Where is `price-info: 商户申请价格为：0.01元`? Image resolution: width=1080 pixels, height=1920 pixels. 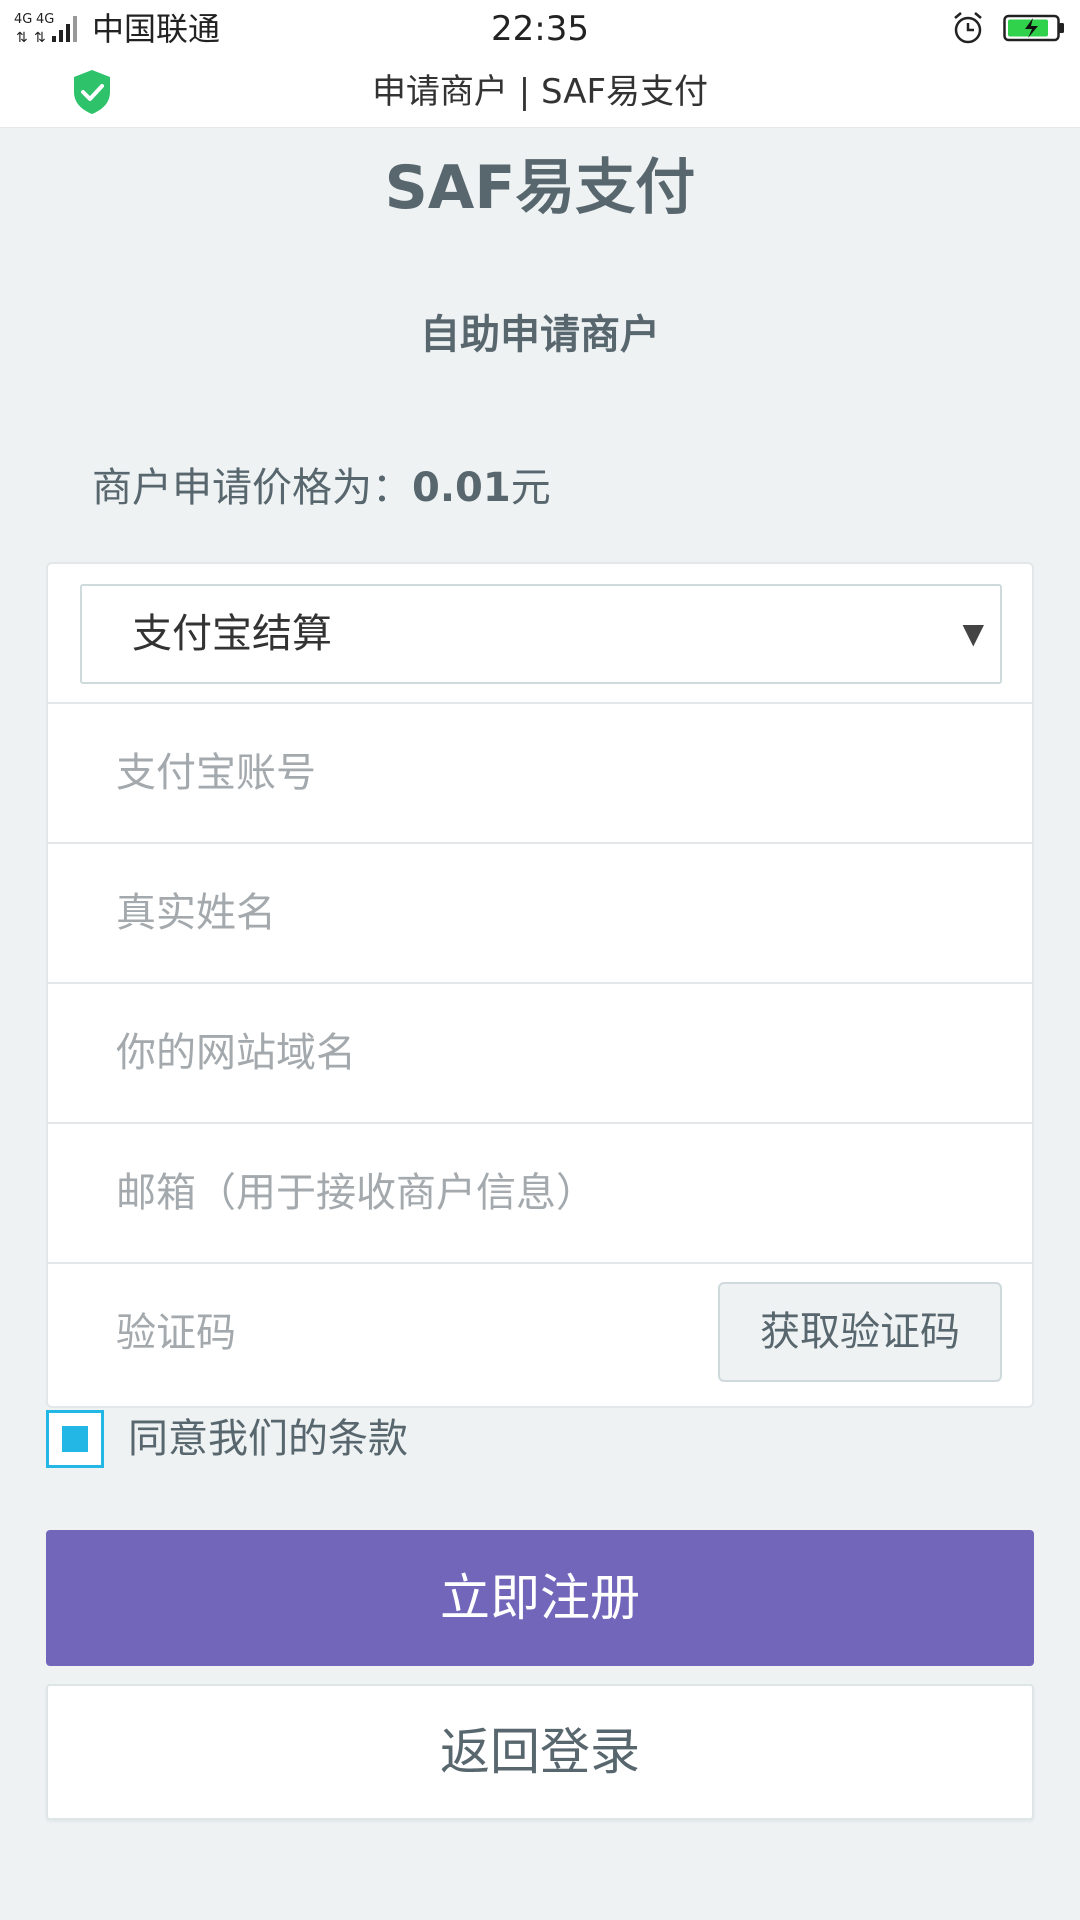
price-info: 商户申请价格为：0.01元 is located at coordinates (321, 488).